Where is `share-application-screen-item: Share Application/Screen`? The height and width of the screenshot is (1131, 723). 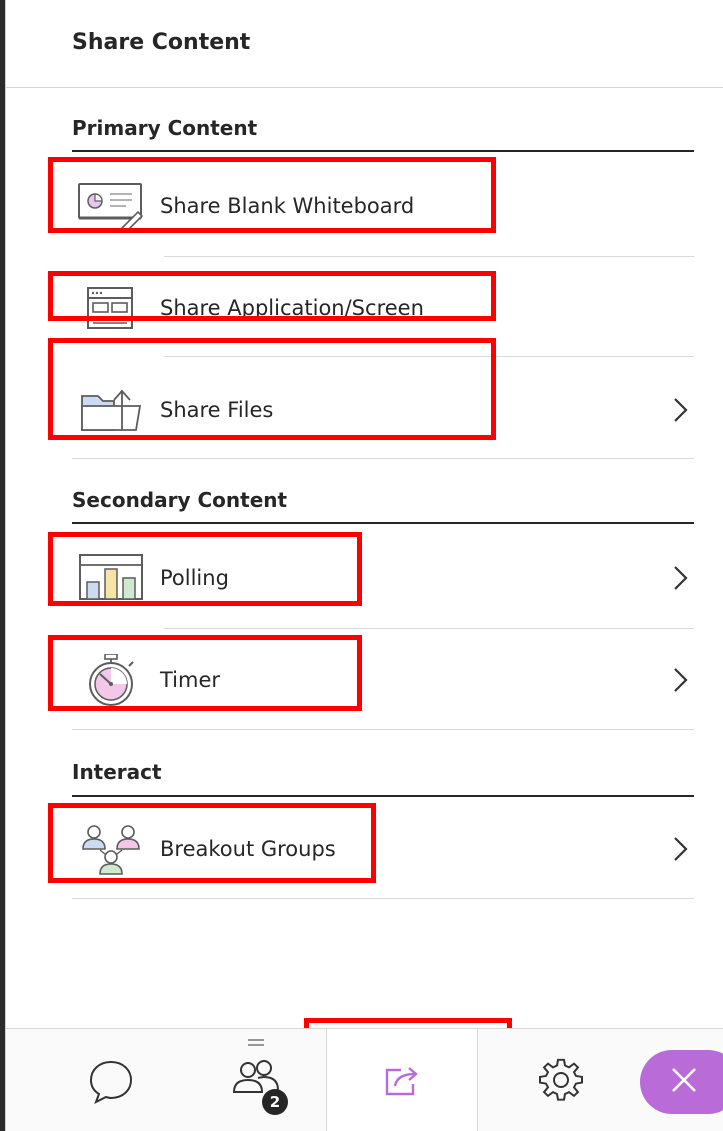
share-application-screen-item: Share Application/Screen is located at coordinates (383, 308).